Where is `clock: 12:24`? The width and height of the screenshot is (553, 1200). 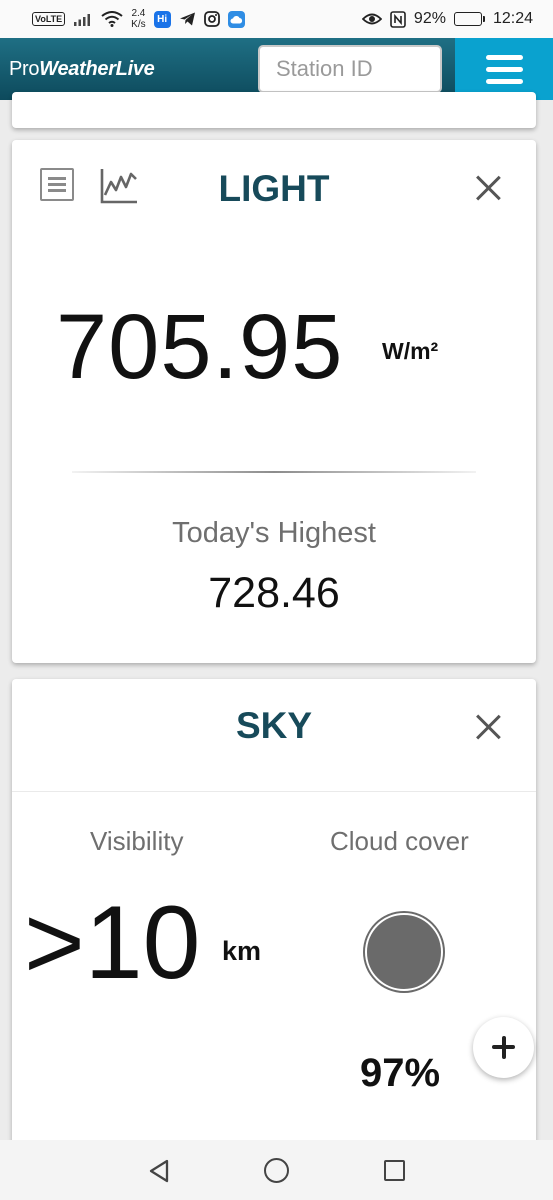 clock: 12:24 is located at coordinates (512, 18).